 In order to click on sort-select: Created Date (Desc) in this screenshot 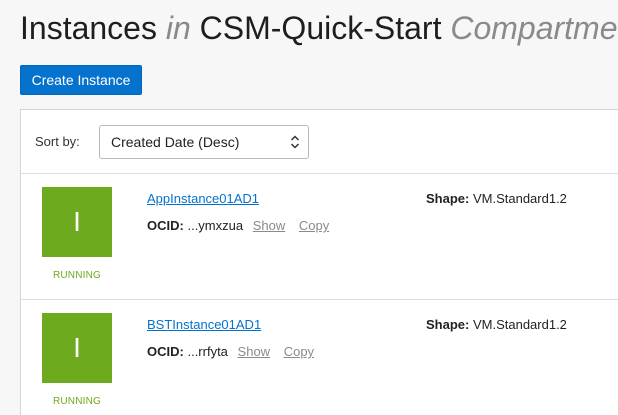, I will do `click(204, 142)`.